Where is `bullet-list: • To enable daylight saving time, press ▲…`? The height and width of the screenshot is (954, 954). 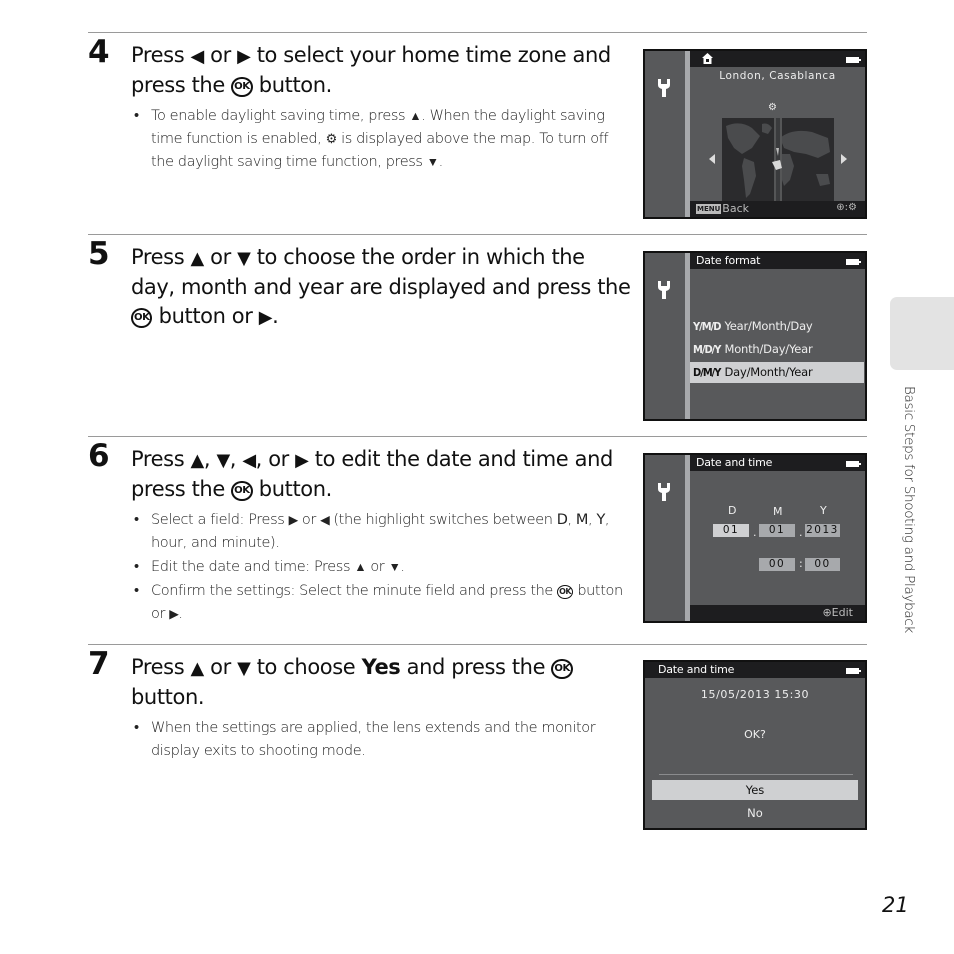 bullet-list: • To enable daylight saving time, press ▲… is located at coordinates (381, 140).